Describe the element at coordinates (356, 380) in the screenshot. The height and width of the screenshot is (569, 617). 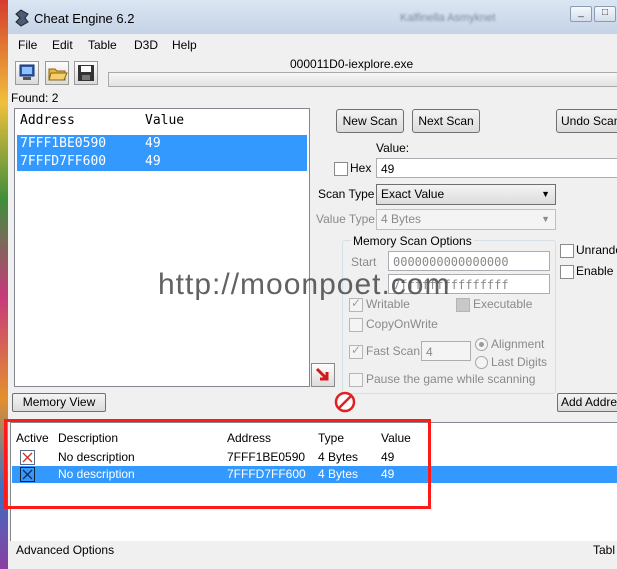
I see `pause-game-checkbox` at that location.